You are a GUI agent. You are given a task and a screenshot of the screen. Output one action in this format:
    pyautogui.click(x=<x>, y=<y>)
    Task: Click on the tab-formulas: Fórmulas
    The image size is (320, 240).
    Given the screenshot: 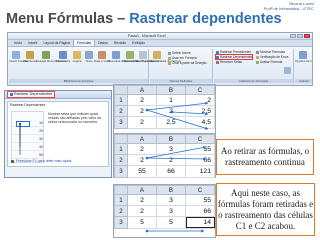 What is the action you would take?
    pyautogui.click(x=84, y=42)
    